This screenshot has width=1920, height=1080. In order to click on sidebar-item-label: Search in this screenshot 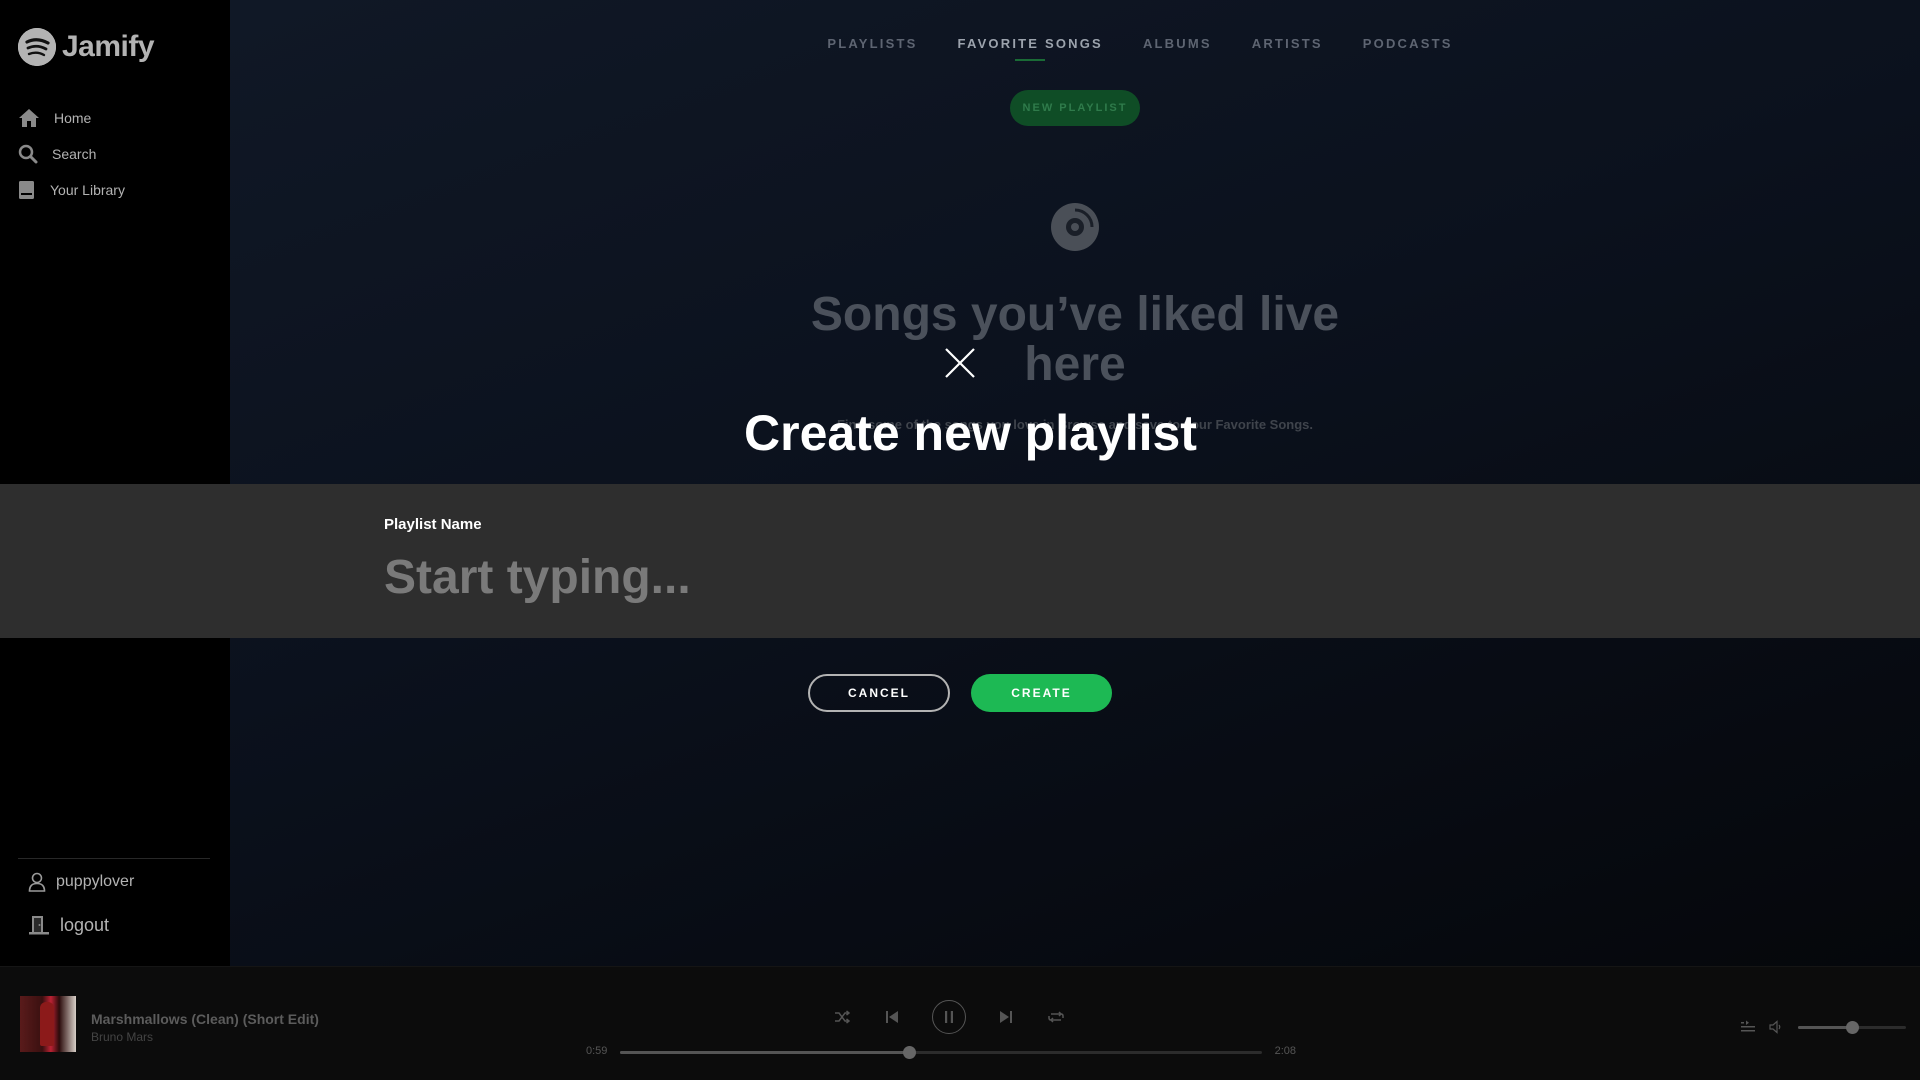, I will do `click(74, 154)`.